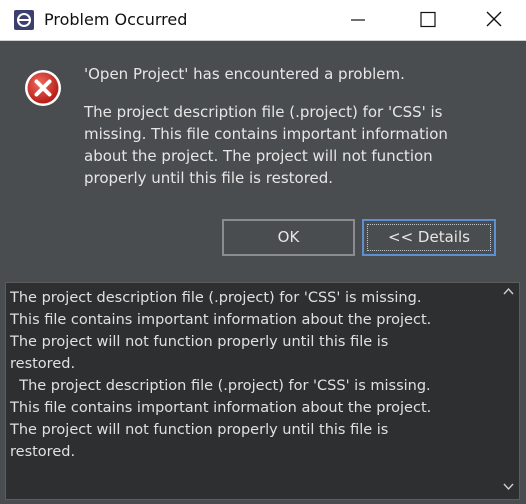 The width and height of the screenshot is (526, 504). I want to click on window-title: Problem Occurred, so click(116, 19).